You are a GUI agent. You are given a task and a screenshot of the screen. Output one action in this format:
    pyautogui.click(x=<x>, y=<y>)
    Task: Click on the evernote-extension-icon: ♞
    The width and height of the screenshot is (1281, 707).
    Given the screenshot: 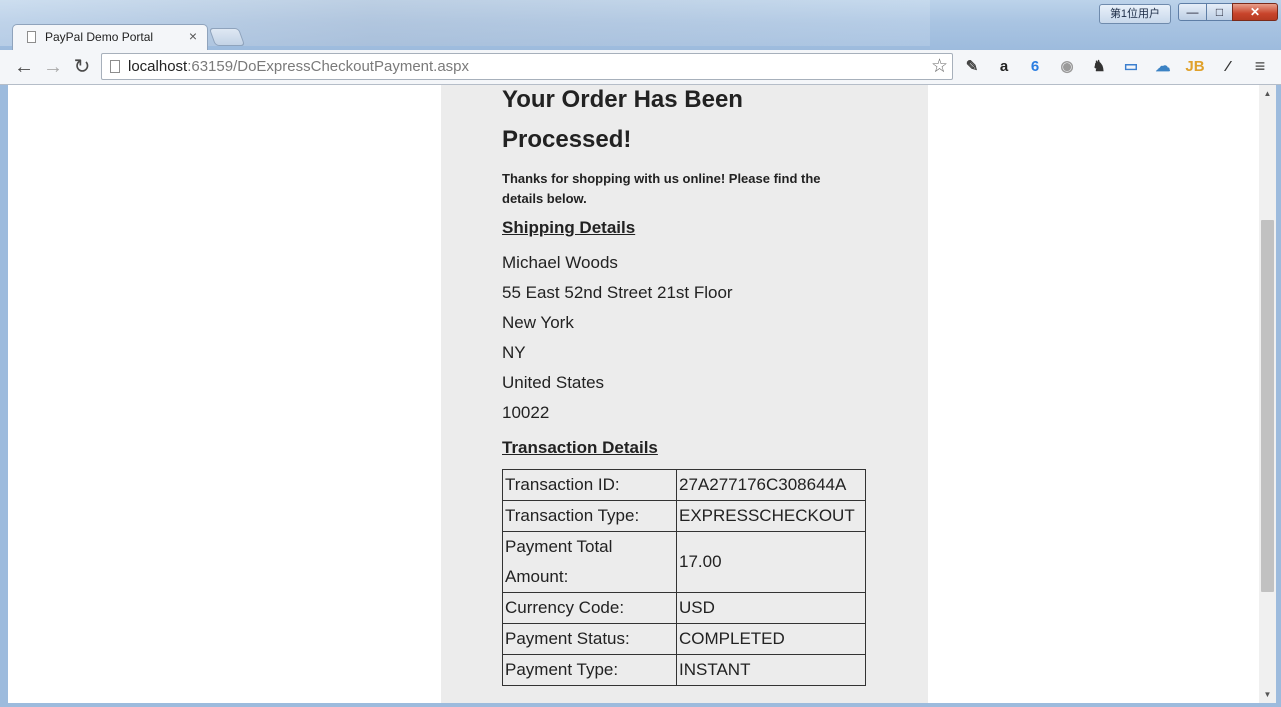 What is the action you would take?
    pyautogui.click(x=1099, y=67)
    